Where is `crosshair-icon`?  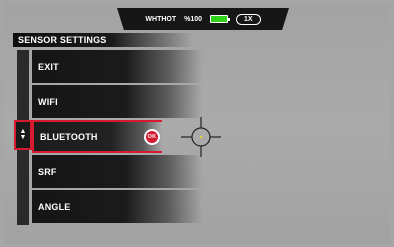 crosshair-icon is located at coordinates (201, 137).